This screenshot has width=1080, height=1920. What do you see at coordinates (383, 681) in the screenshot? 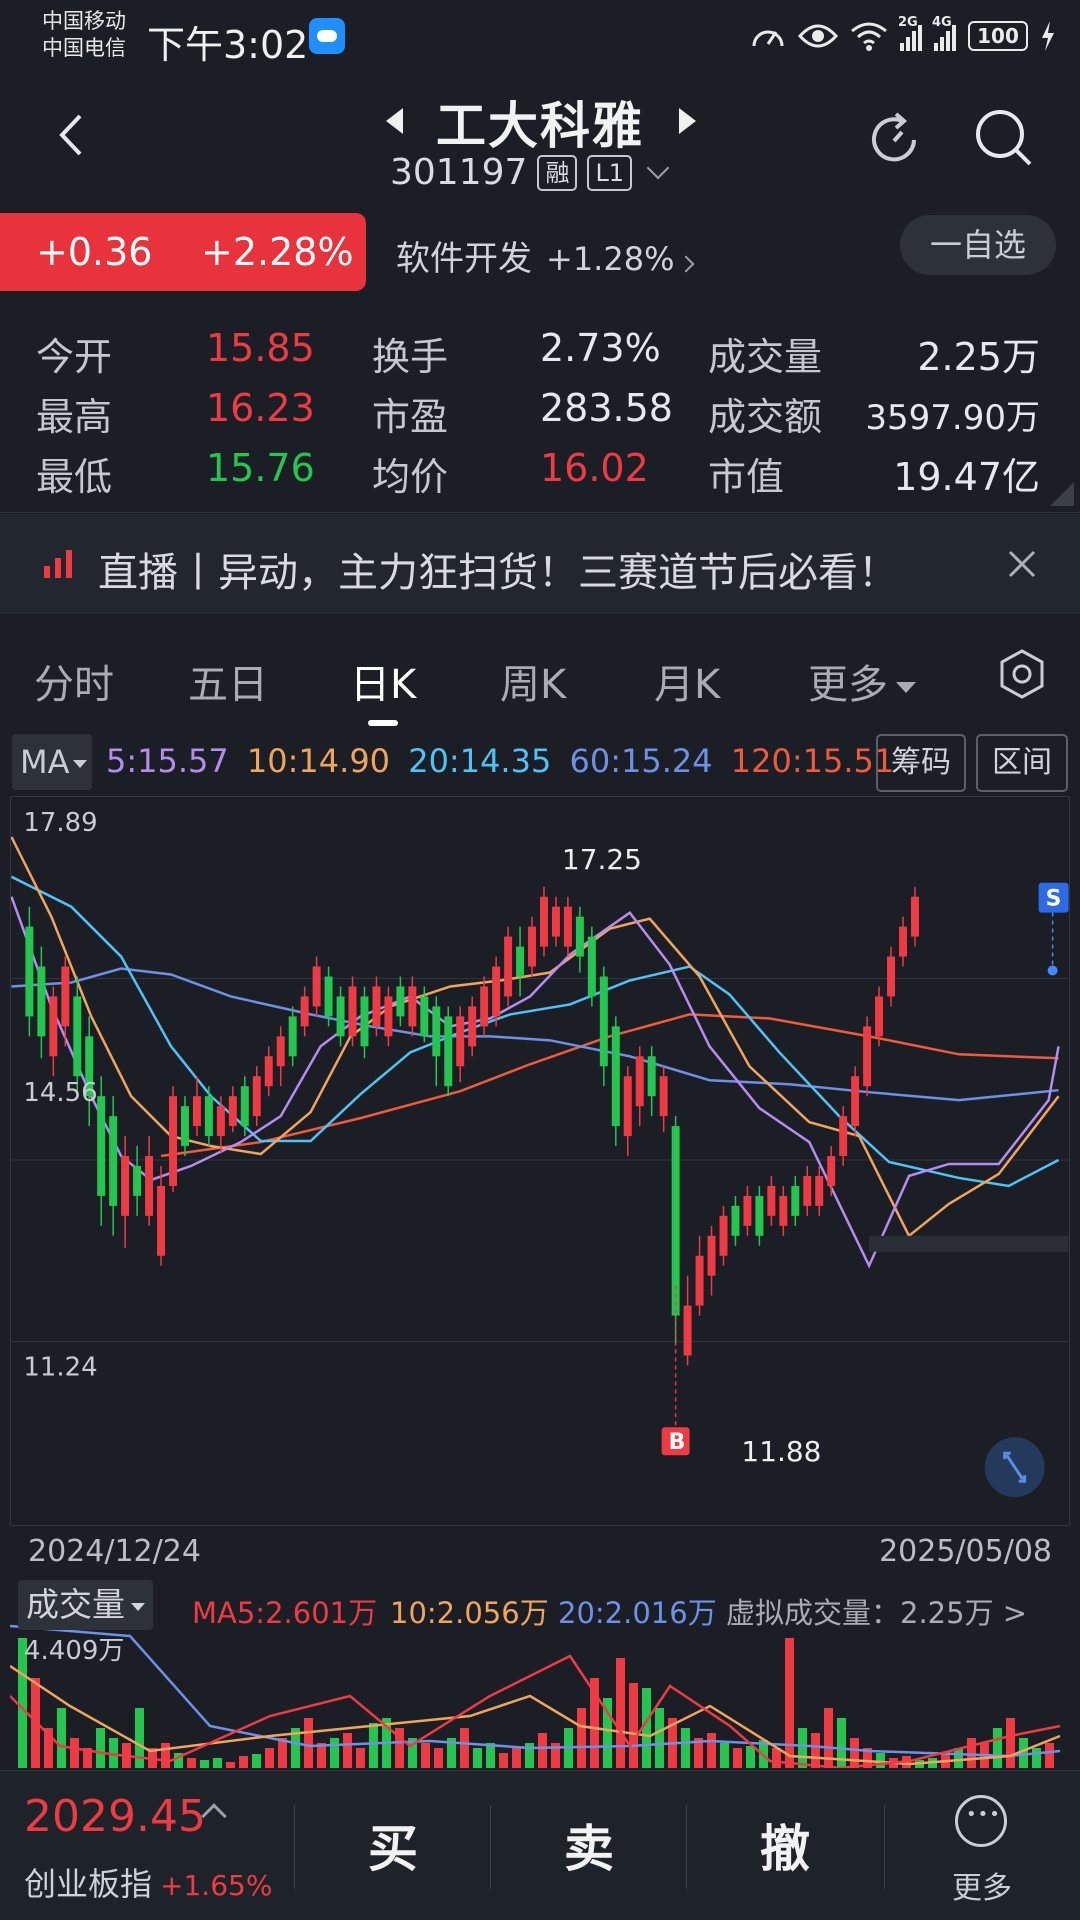
I see `tab-daily-k: 日K` at bounding box center [383, 681].